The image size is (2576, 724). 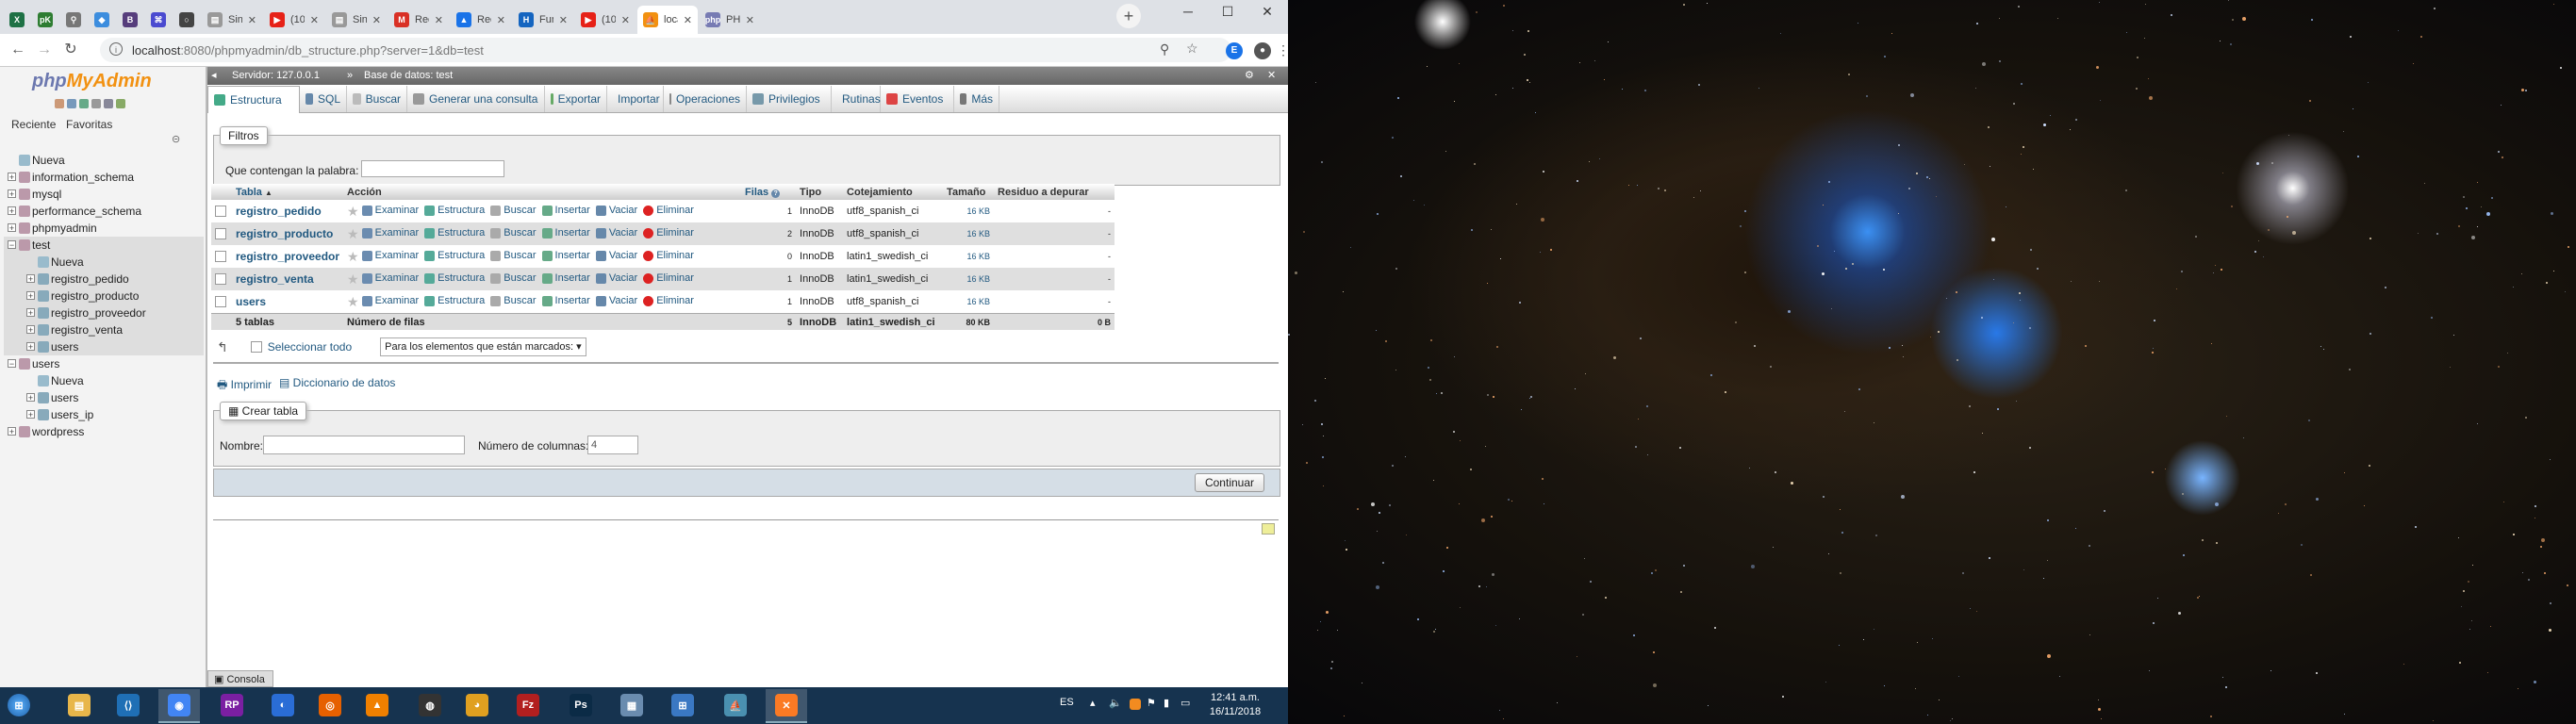 I want to click on tree-item-database: + information_schema, so click(x=104, y=177).